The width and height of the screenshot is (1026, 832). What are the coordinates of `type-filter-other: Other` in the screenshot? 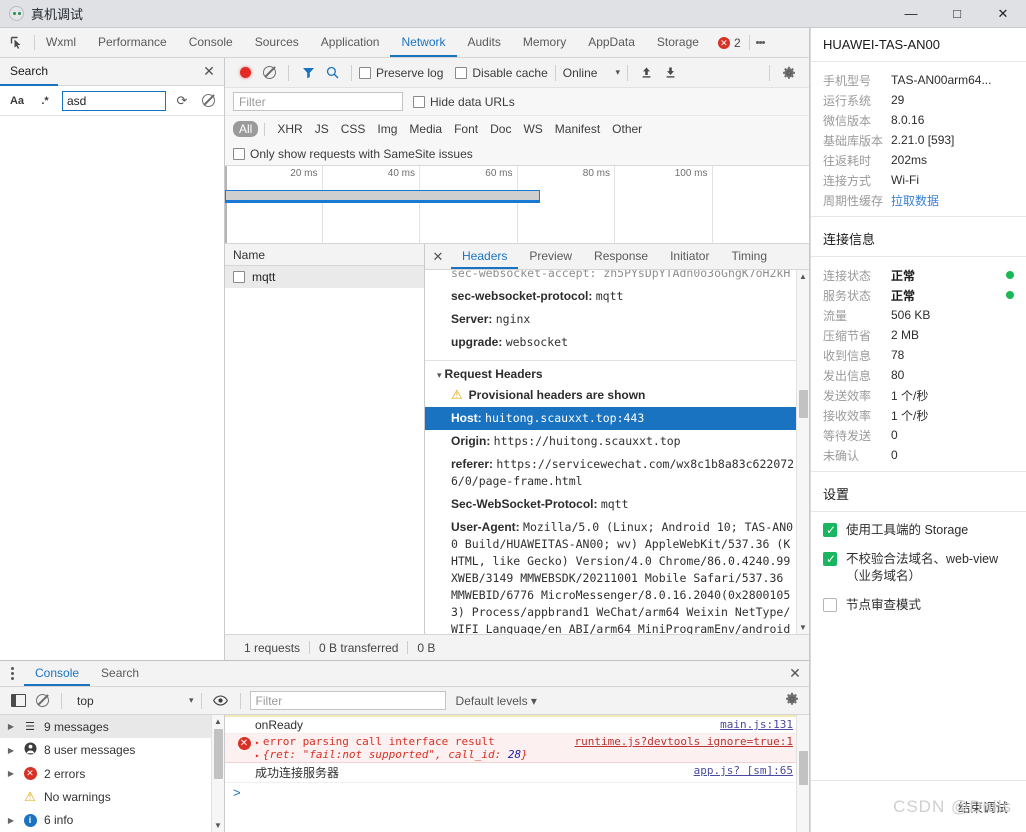 It's located at (627, 129).